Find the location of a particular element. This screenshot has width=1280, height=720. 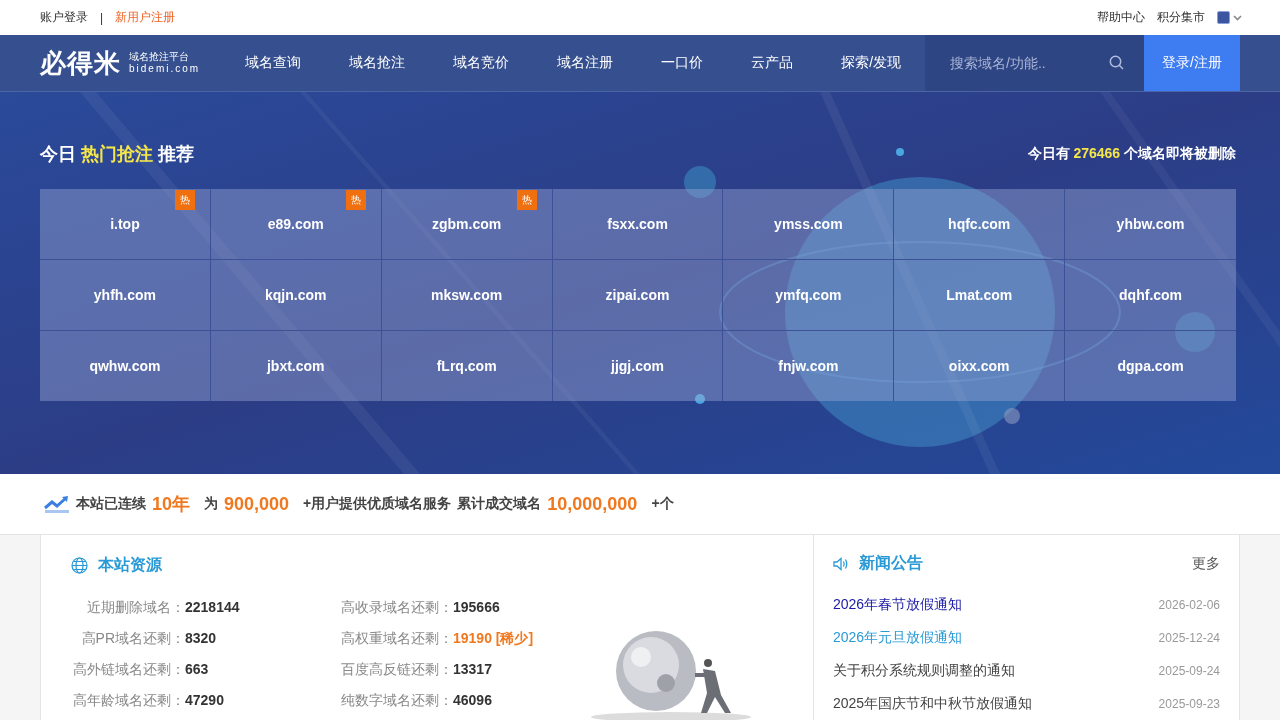

resource-value: 19190 [稀少] is located at coordinates (493, 638).